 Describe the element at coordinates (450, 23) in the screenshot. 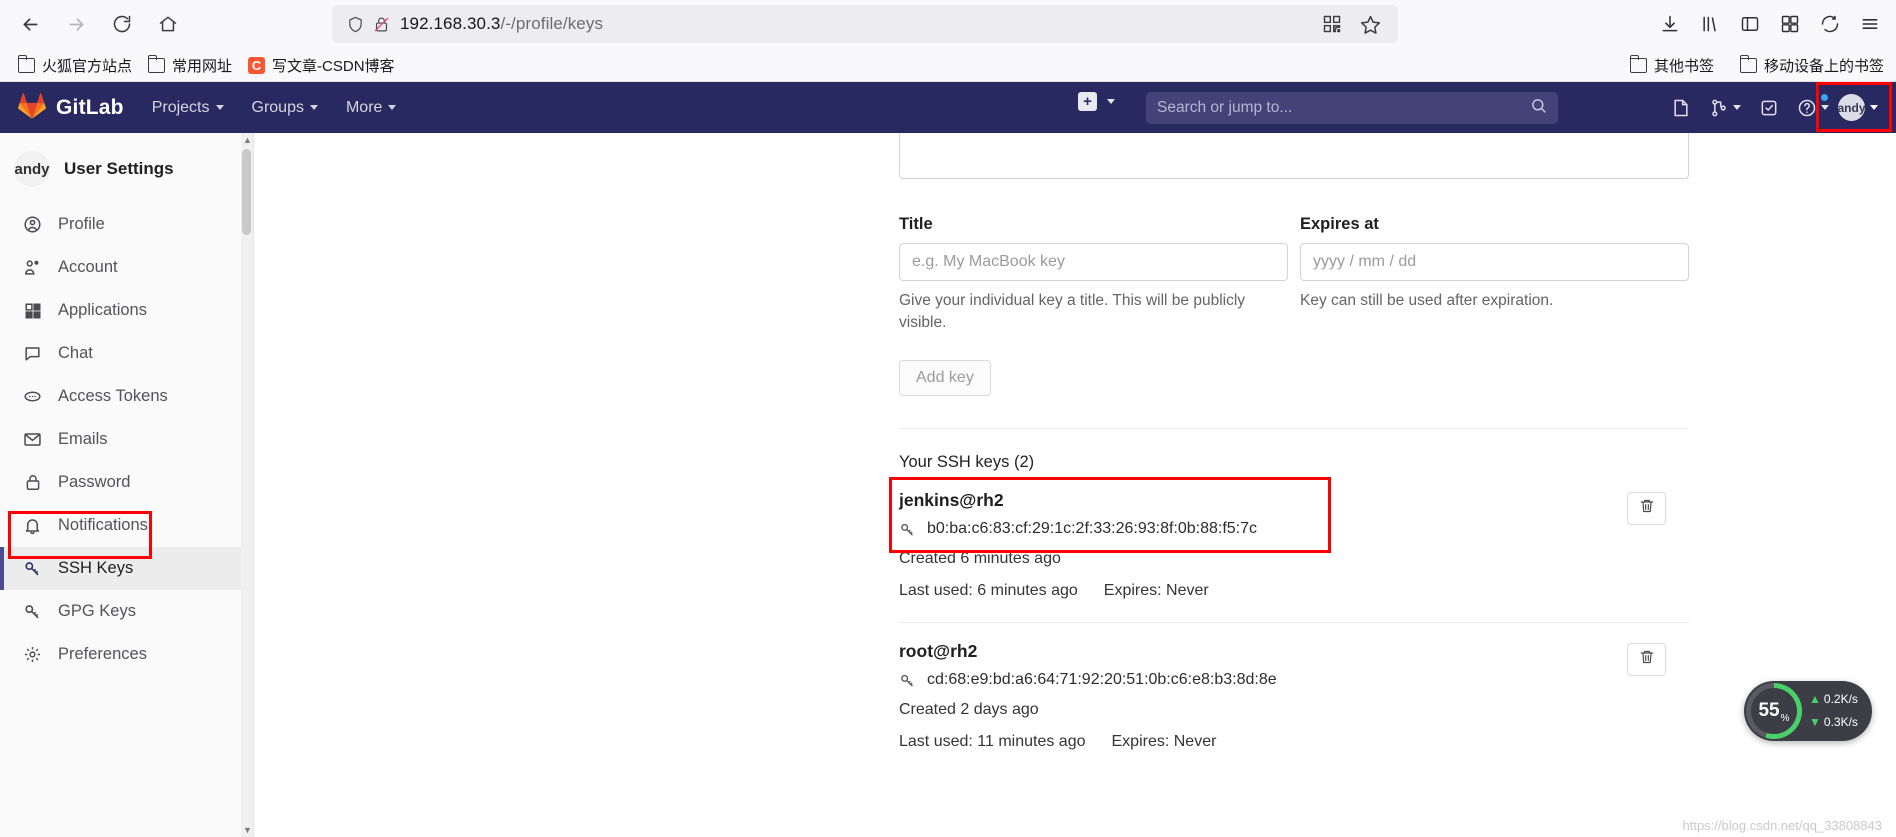

I see `url-host: 192.168.30.3` at that location.